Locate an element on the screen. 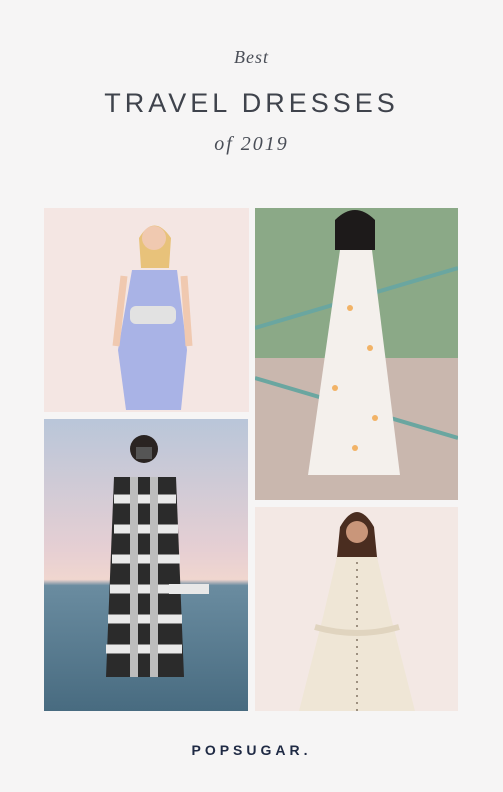 This screenshot has height=792, width=503. year-label: of 2019 is located at coordinates (251, 144).